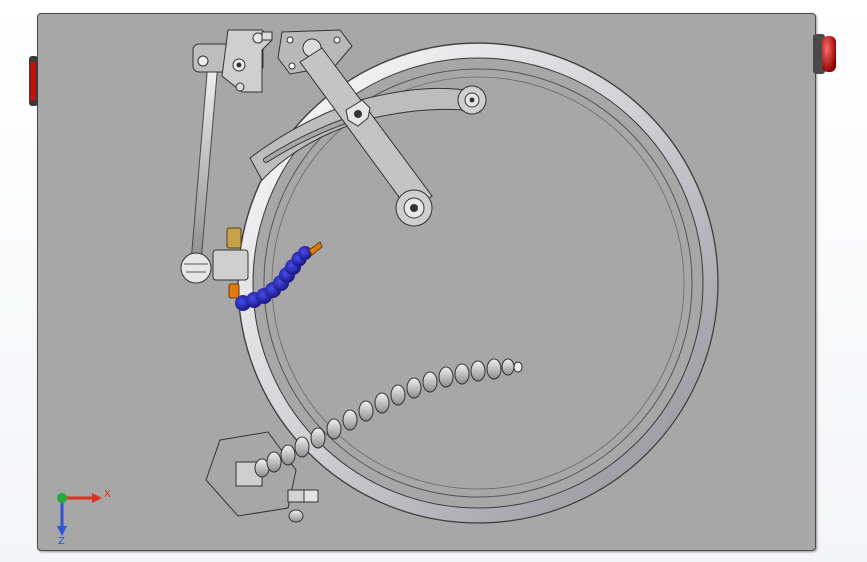 Image resolution: width=867 pixels, height=562 pixels. What do you see at coordinates (33, 81) in the screenshot?
I see `left-edge-button` at bounding box center [33, 81].